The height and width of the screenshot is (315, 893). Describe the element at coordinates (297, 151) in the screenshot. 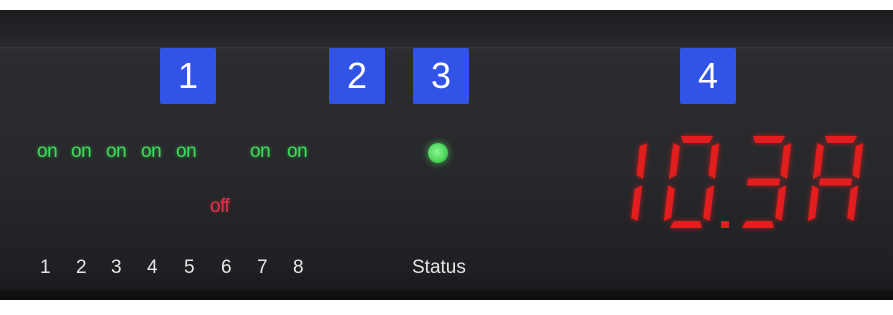

I see `outlet-8-on-indicator: on` at that location.